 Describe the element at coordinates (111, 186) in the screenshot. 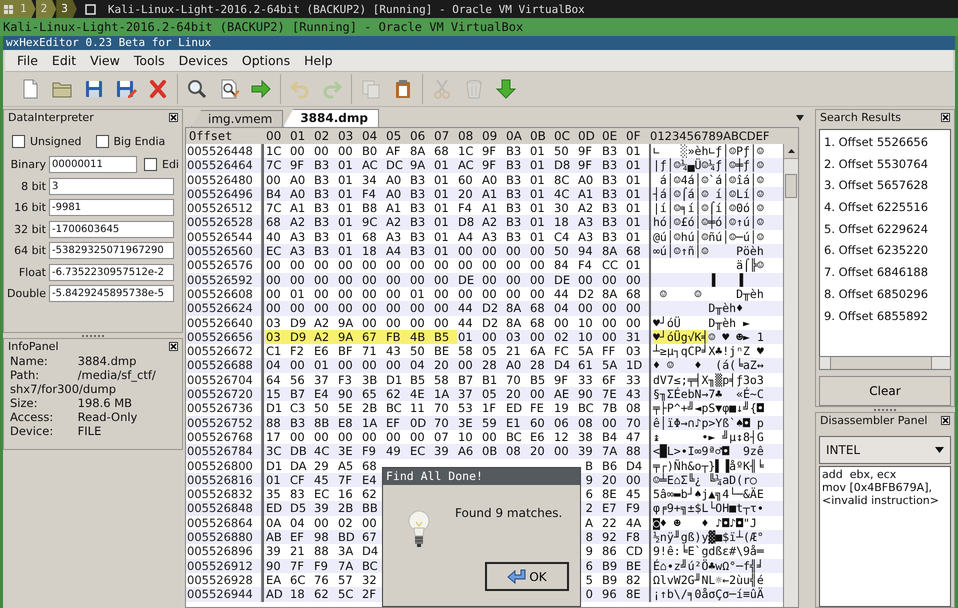

I see `value-field: 3` at that location.